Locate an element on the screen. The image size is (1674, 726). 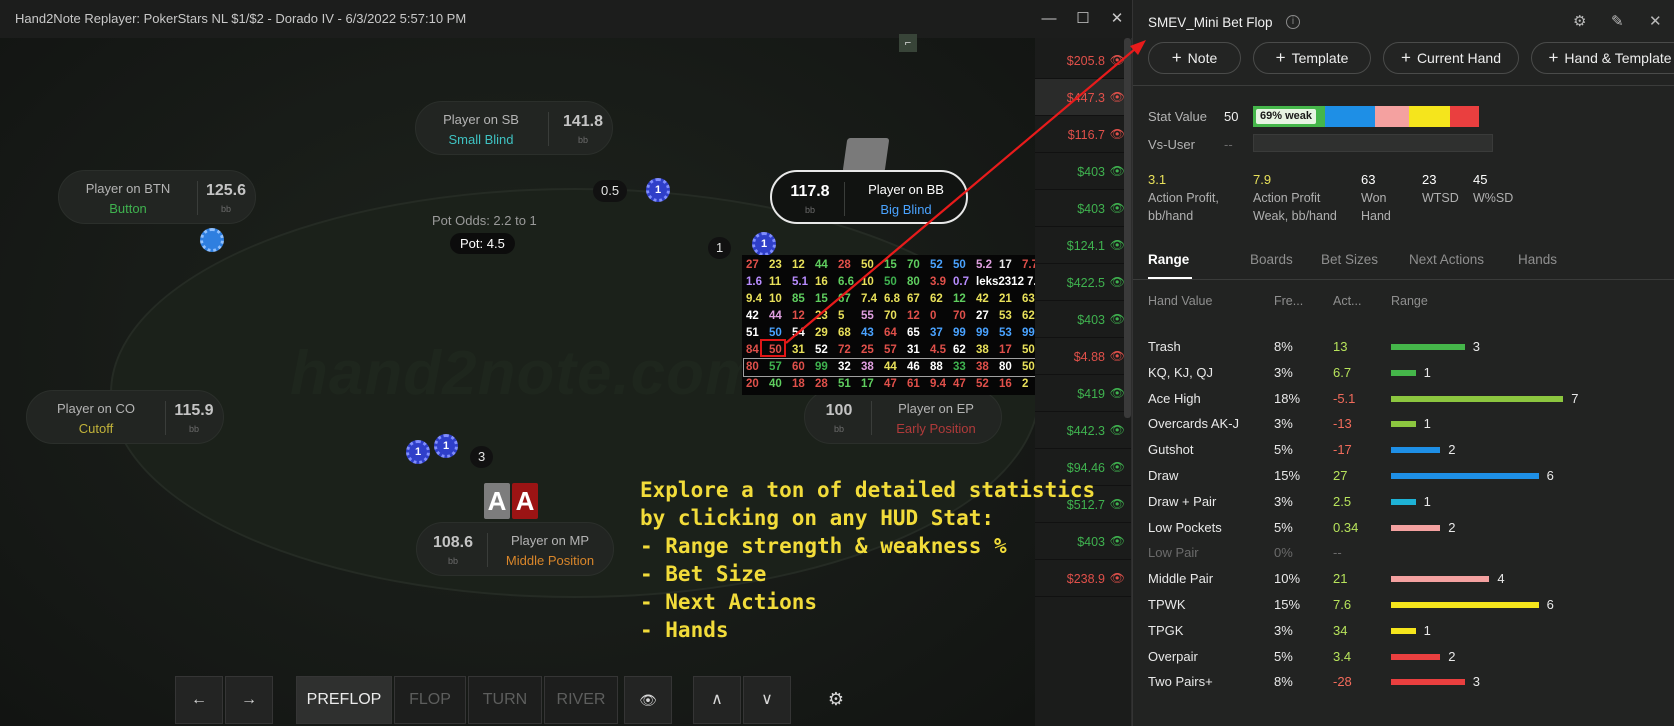
history-scrollbar is located at coordinates (1127, 228).